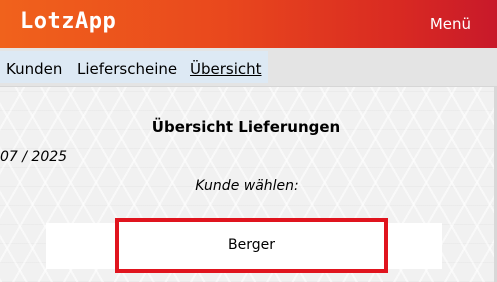 This screenshot has height=282, width=497. I want to click on nav-link-kunden: Kunden, so click(34, 69).